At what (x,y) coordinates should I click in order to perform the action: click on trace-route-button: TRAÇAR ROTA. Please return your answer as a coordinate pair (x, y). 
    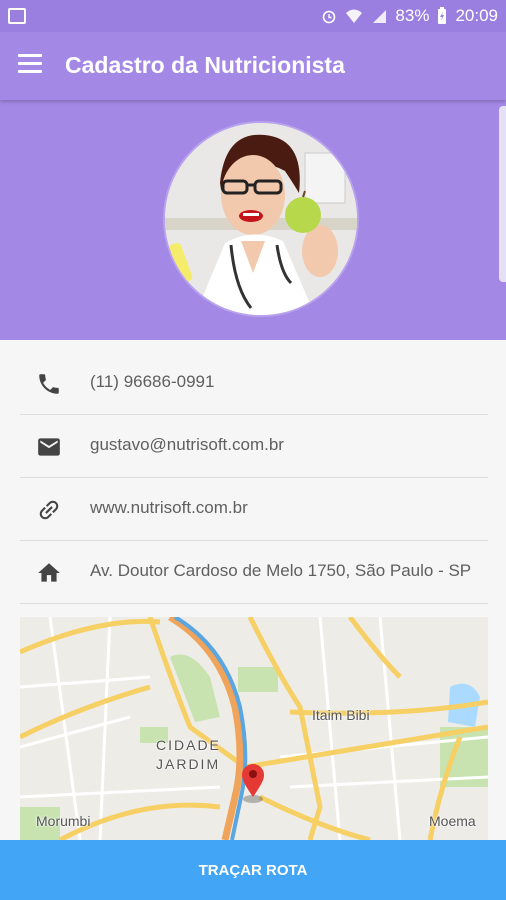
    Looking at the image, I should click on (253, 870).